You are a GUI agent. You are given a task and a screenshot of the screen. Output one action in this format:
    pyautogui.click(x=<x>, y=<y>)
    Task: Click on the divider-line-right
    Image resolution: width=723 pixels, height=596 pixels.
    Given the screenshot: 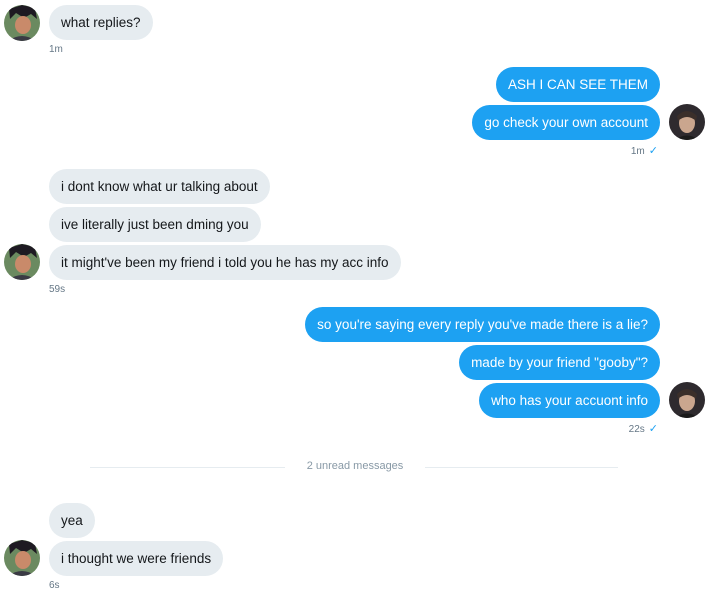 What is the action you would take?
    pyautogui.click(x=521, y=467)
    